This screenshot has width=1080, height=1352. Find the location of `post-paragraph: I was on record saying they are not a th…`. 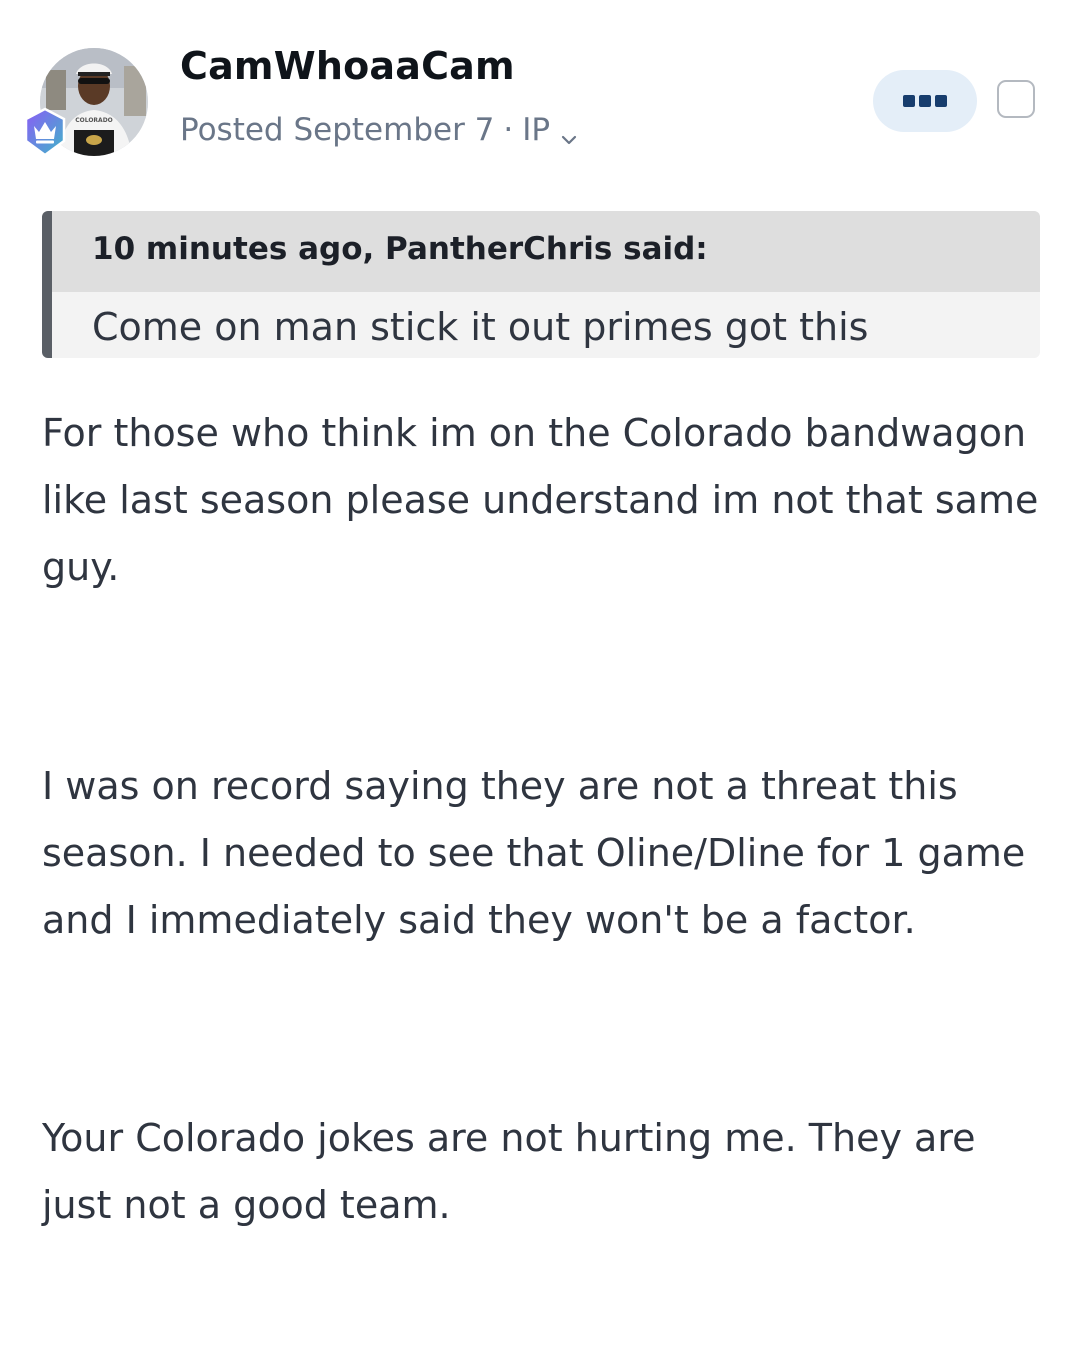

post-paragraph: I was on record saying they are not a th… is located at coordinates (534, 853).